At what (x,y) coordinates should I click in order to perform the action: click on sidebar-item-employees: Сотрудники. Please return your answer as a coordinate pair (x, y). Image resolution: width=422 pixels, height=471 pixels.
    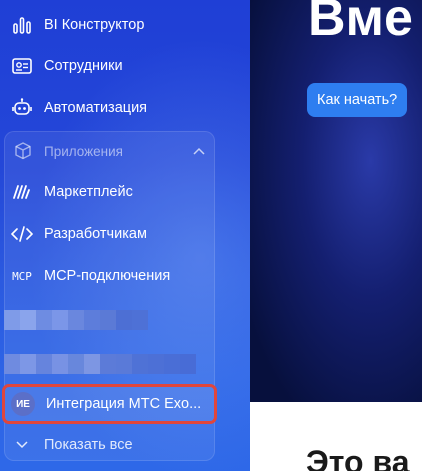
    Looking at the image, I should click on (125, 66).